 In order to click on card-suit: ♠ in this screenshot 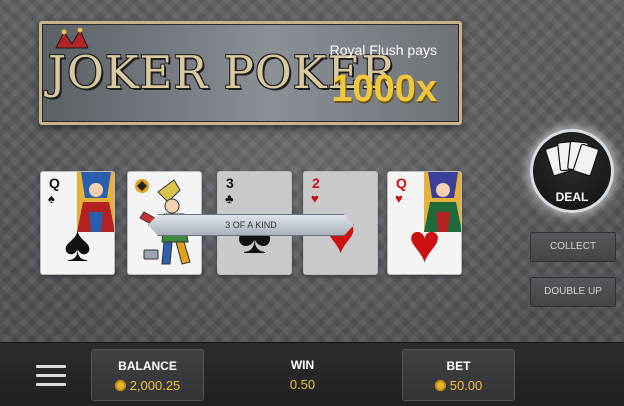, I will do `click(51, 198)`.